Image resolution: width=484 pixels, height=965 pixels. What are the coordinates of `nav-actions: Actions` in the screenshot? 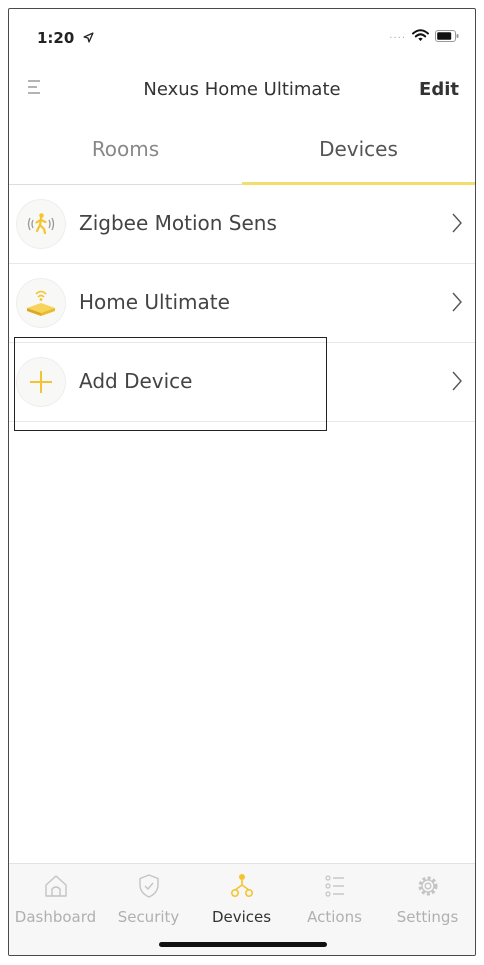 It's located at (334, 899).